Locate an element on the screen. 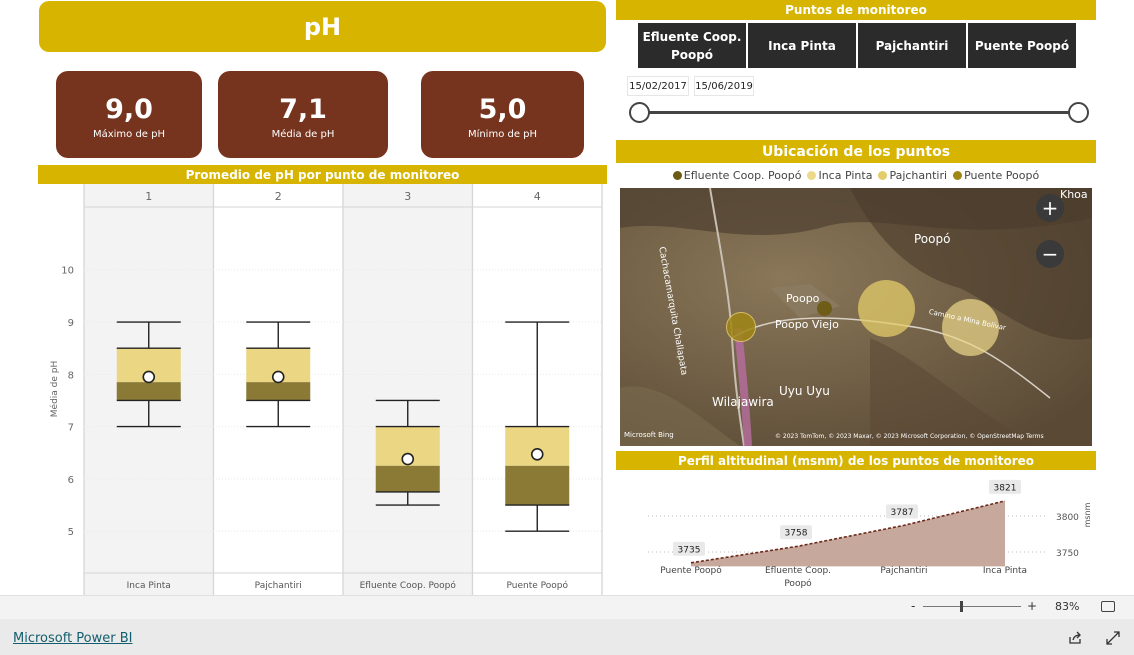  page-title: pH is located at coordinates (322, 26).